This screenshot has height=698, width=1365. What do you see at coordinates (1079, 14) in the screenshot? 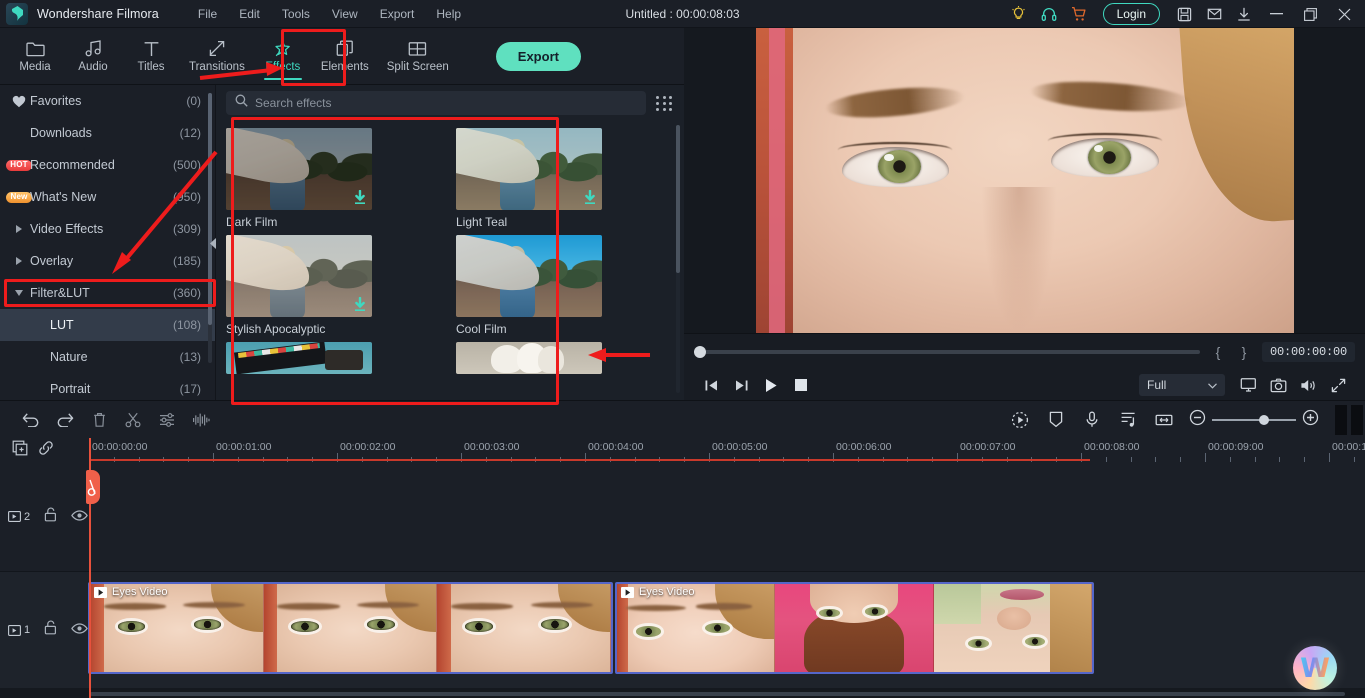
I see `cart-icon` at bounding box center [1079, 14].